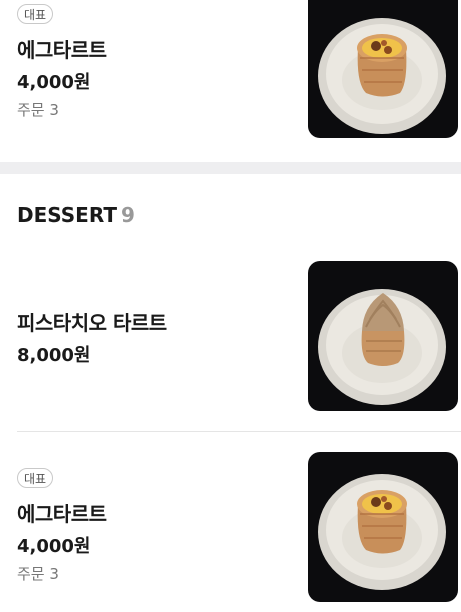  What do you see at coordinates (383, 336) in the screenshot?
I see `pistachio-tart-photo` at bounding box center [383, 336].